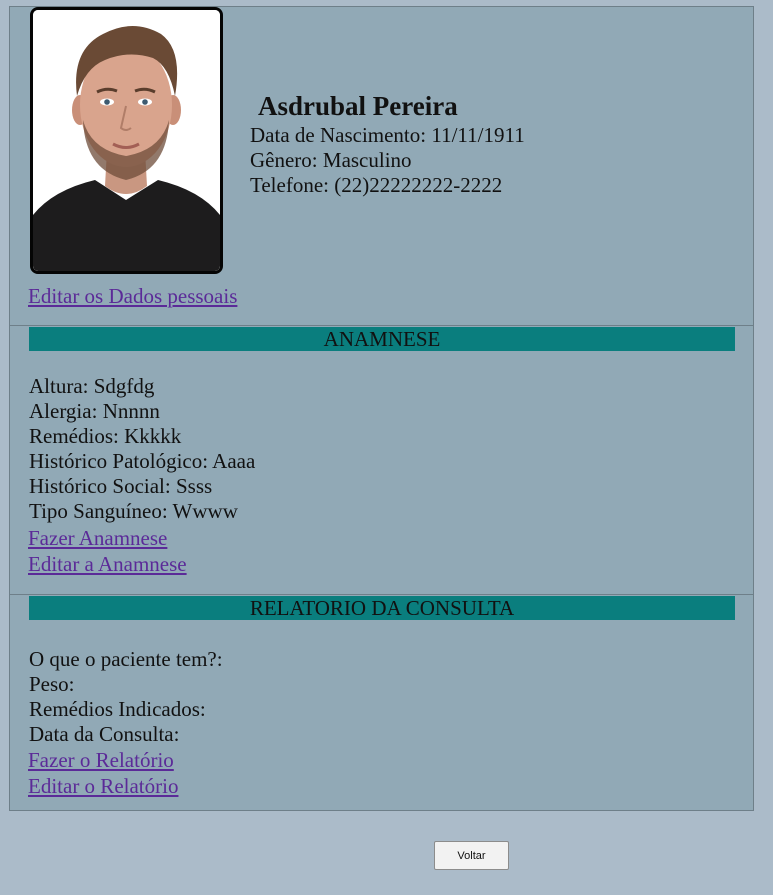  Describe the element at coordinates (63, 411) in the screenshot. I see `field-label: Alergia:` at that location.